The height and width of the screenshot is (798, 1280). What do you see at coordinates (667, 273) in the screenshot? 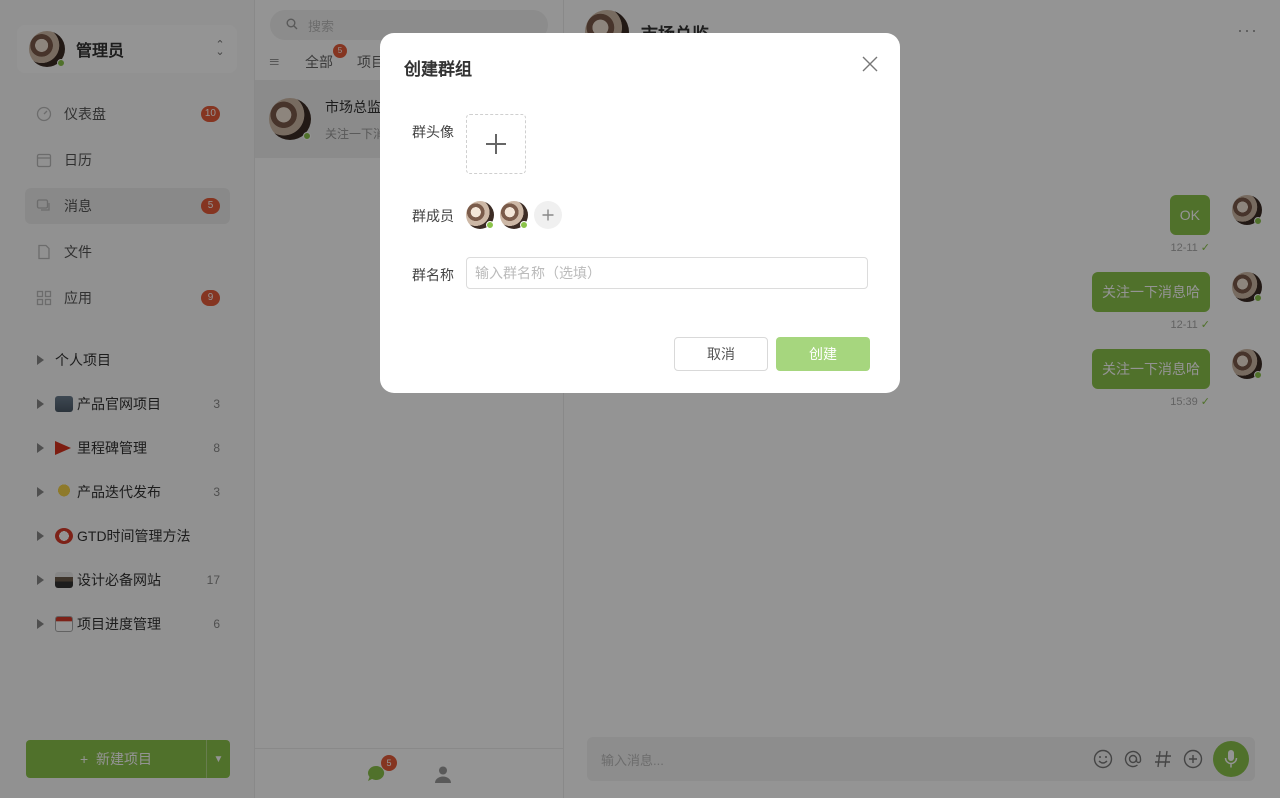
I see `group-name-input` at bounding box center [667, 273].